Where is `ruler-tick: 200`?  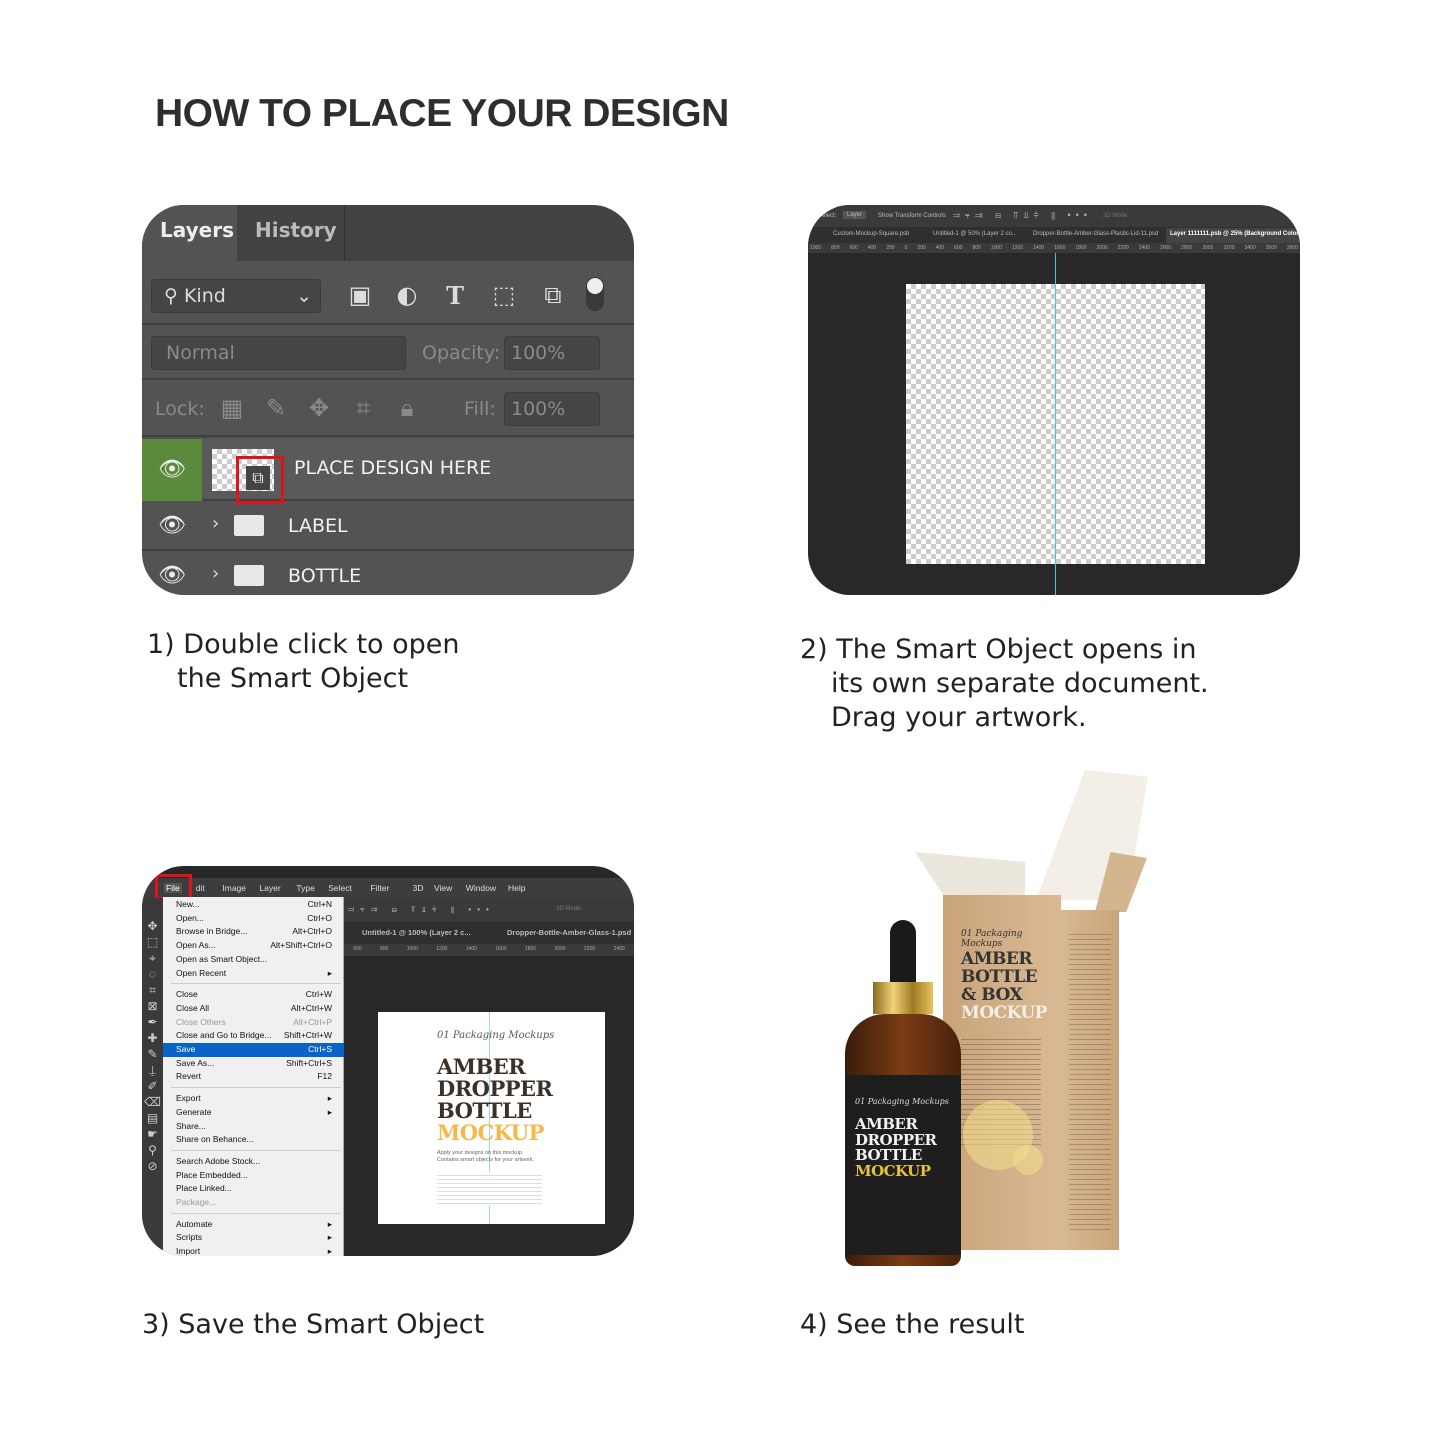 ruler-tick: 200 is located at coordinates (921, 248).